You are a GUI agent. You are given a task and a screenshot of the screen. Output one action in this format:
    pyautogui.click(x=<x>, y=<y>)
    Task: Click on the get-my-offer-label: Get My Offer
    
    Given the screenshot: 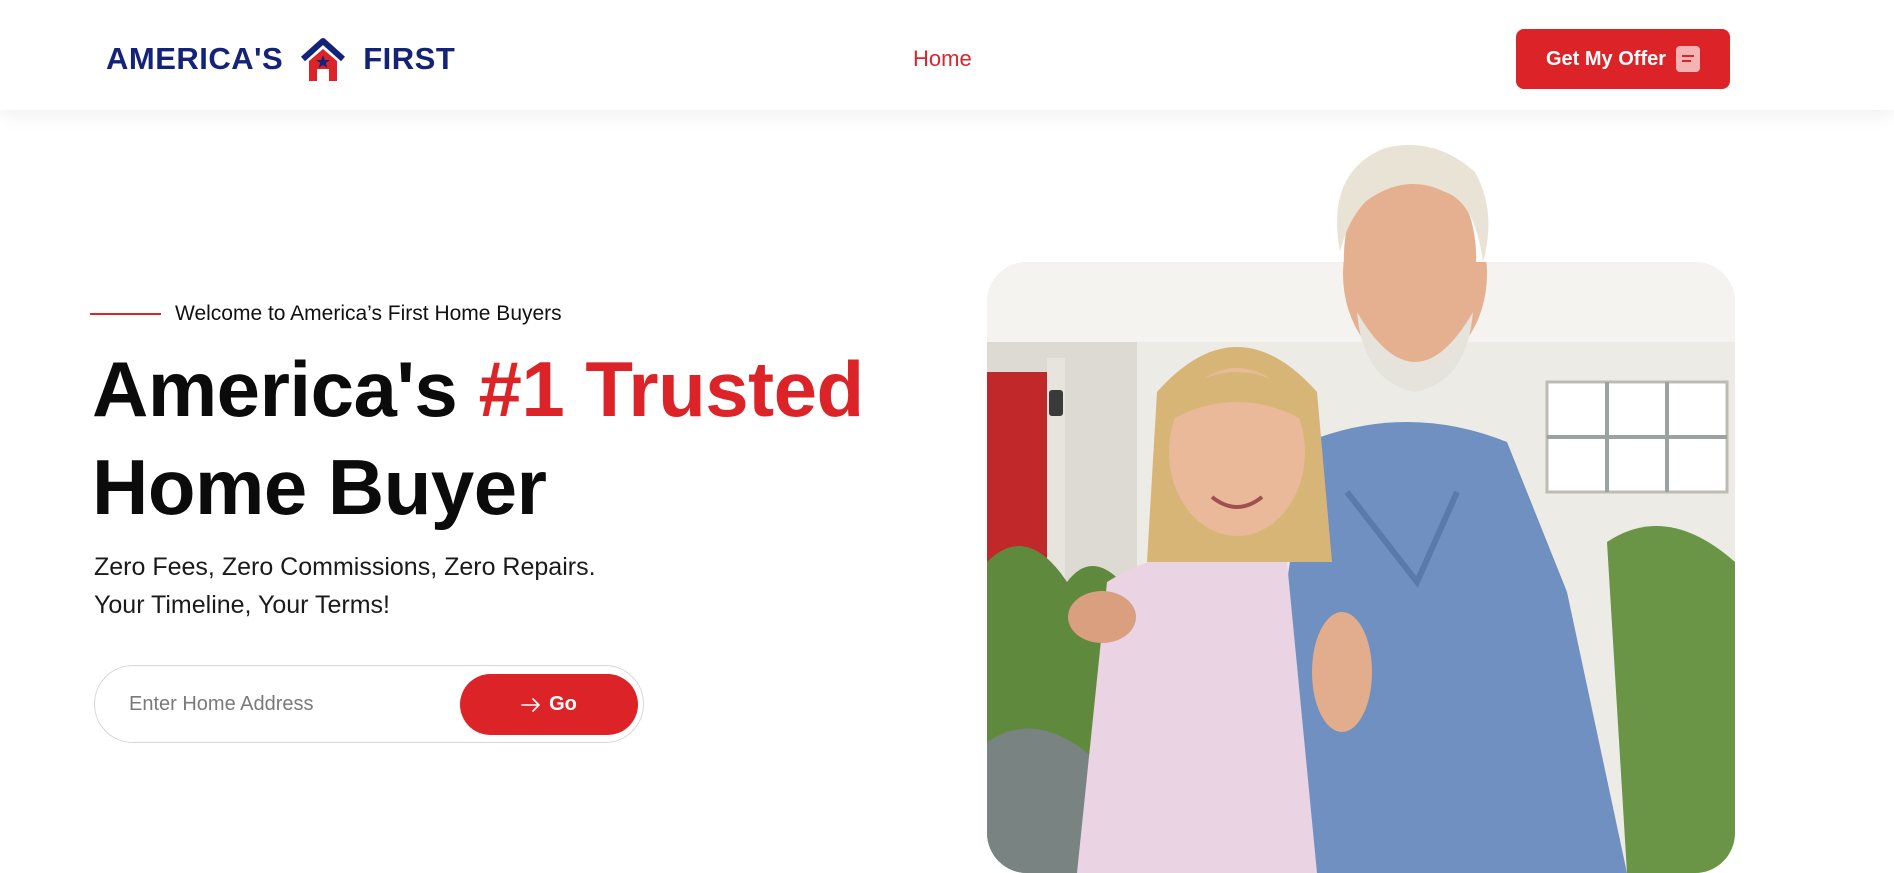 What is the action you would take?
    pyautogui.click(x=1606, y=58)
    